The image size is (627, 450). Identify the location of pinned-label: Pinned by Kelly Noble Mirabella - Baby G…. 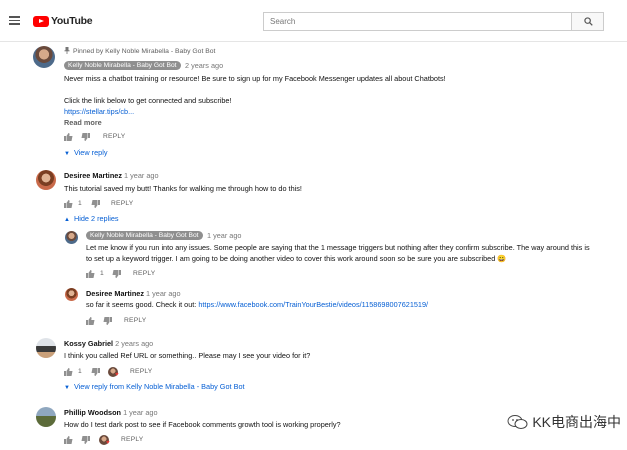
(139, 51).